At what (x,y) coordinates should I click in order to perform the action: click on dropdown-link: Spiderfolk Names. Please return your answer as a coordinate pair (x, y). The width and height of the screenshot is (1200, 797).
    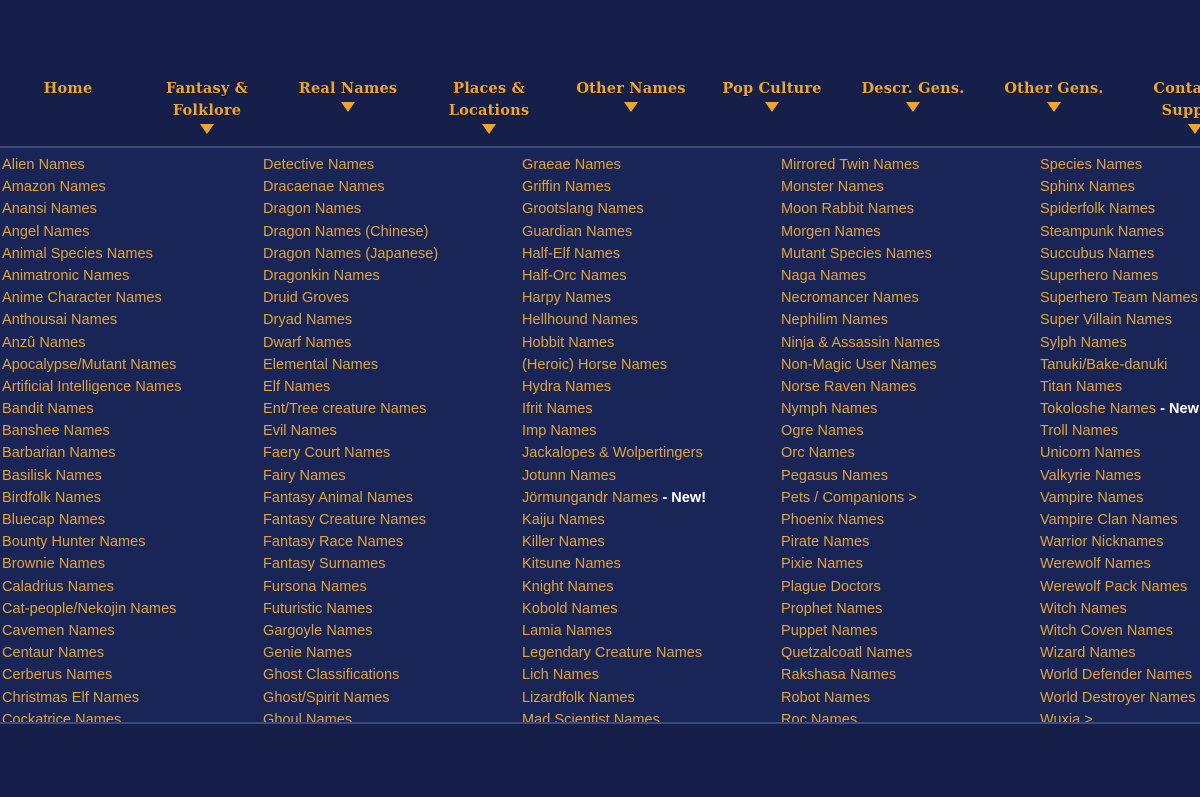
    Looking at the image, I should click on (1120, 209).